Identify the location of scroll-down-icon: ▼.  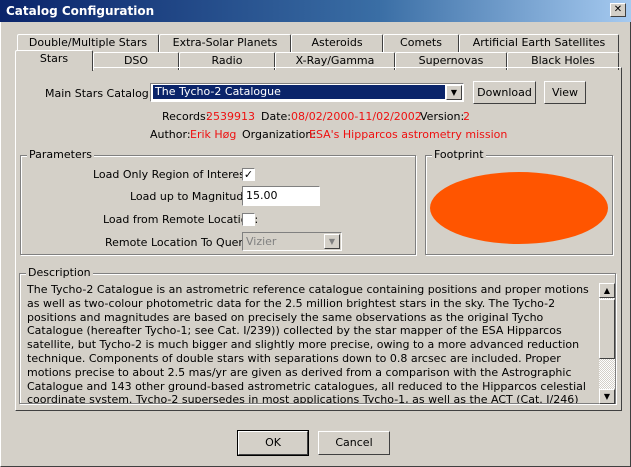
(607, 396).